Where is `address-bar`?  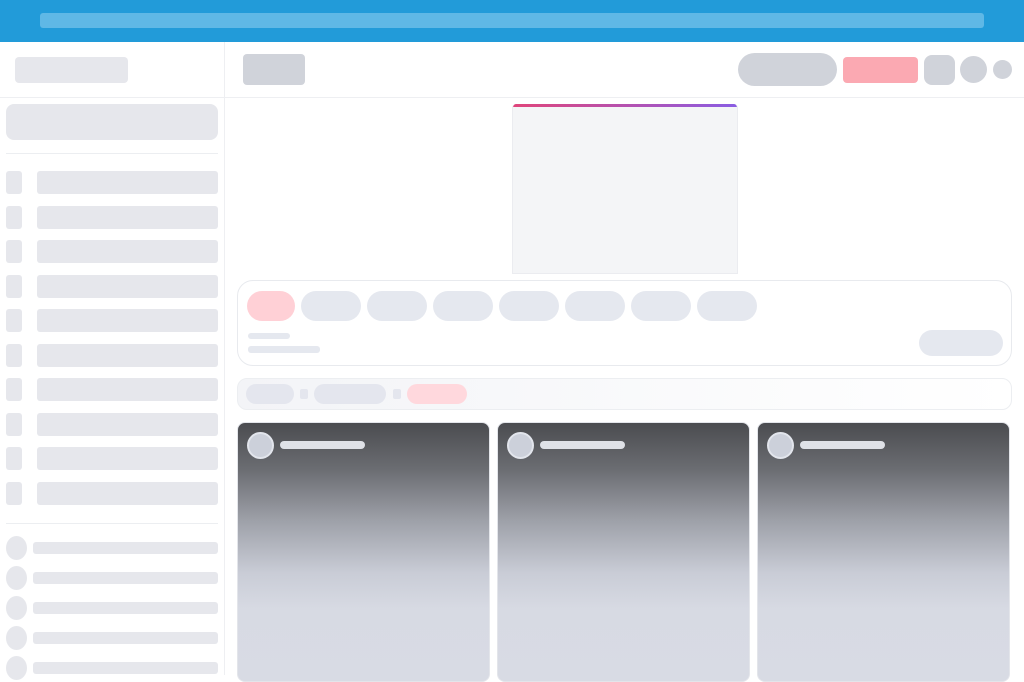 address-bar is located at coordinates (512, 20).